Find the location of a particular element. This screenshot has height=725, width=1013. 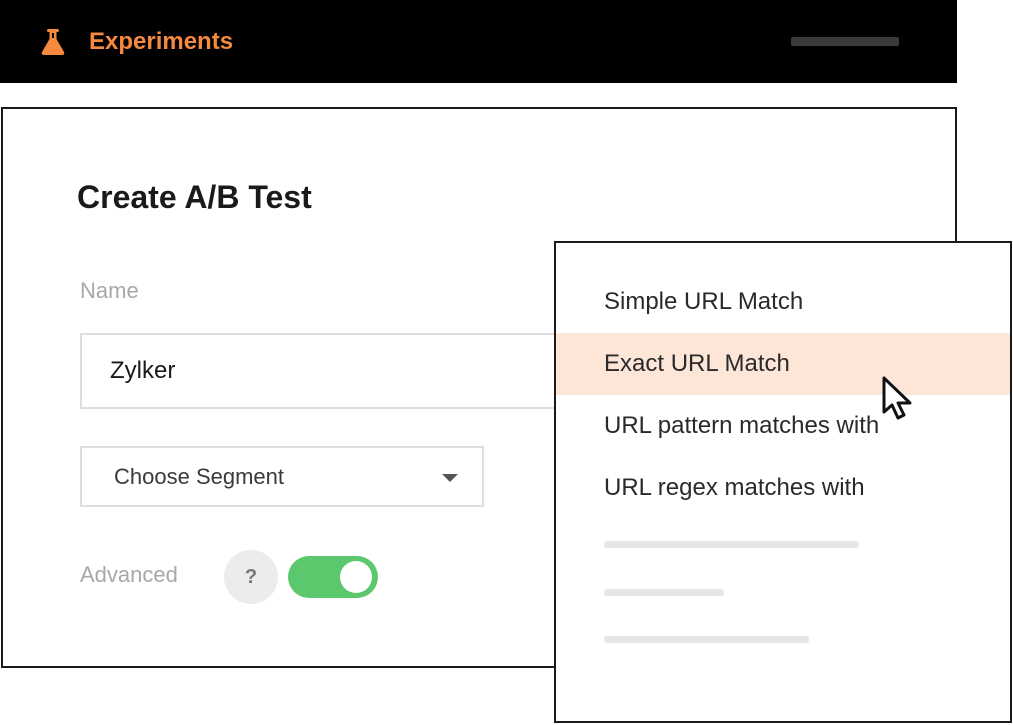

dropdown-item-url-regex: URL regex matches with is located at coordinates (783, 488).